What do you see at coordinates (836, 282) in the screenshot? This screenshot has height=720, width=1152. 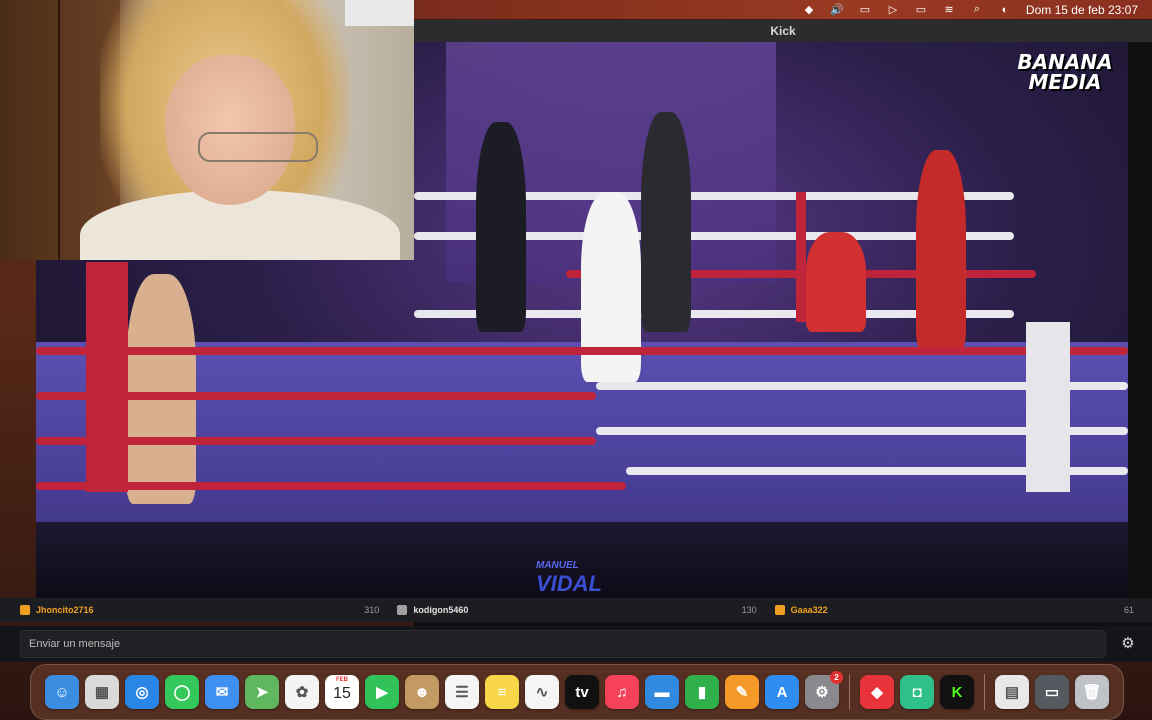 I see `mascot-elmo` at bounding box center [836, 282].